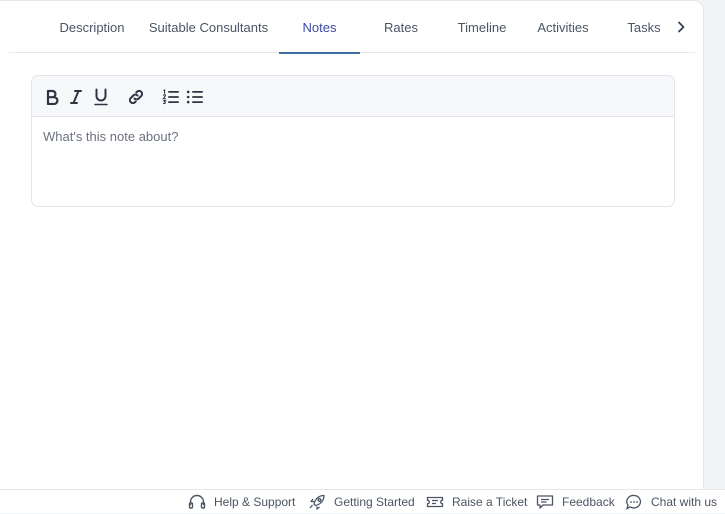  I want to click on tab-notes: Notes, so click(319, 27).